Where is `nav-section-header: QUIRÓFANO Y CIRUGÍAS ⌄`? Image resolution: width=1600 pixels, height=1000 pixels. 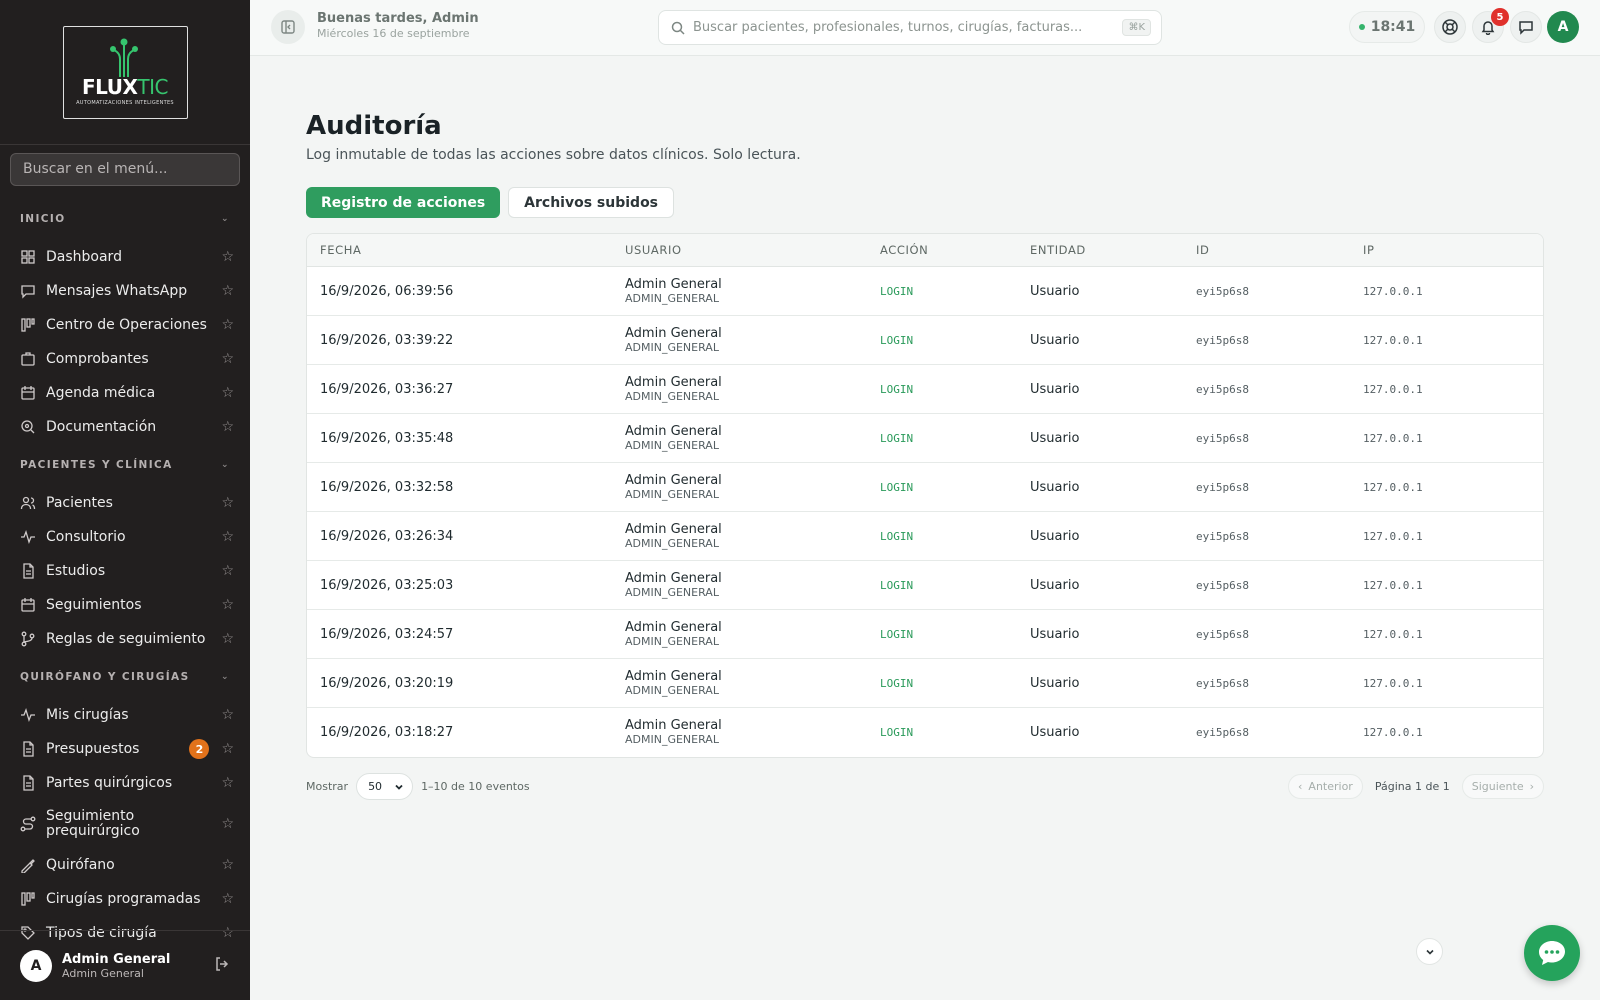
nav-section-header: QUIRÓFANO Y CIRUGÍAS ⌄ is located at coordinates (125, 677).